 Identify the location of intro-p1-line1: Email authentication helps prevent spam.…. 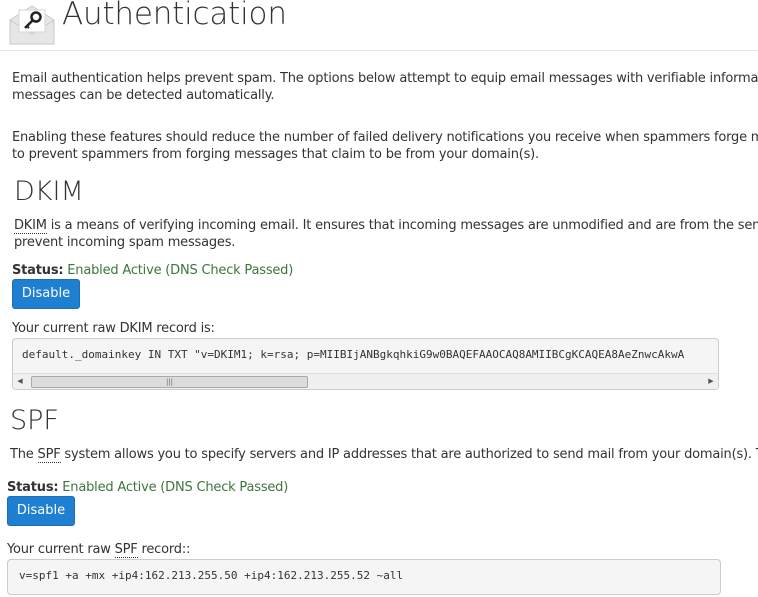
(385, 78).